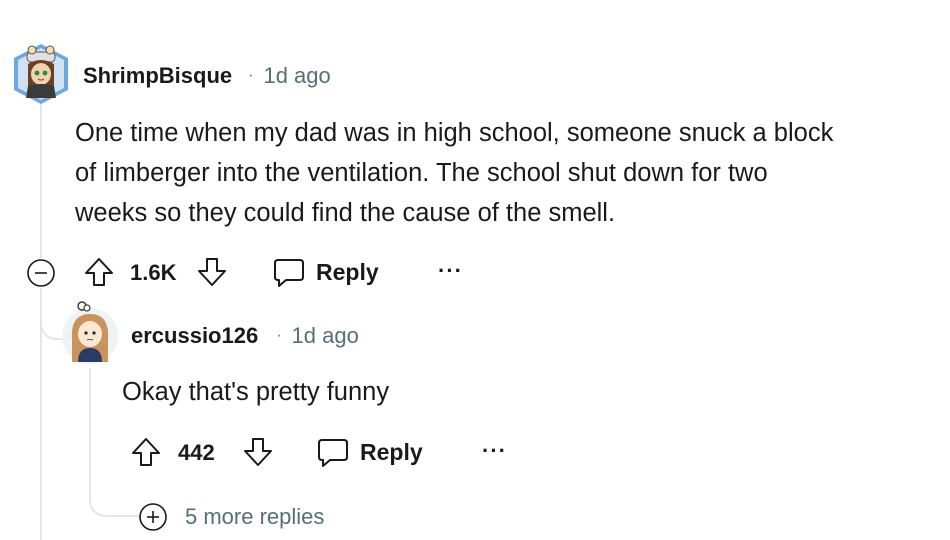  What do you see at coordinates (255, 516) in the screenshot?
I see `more-replies-label: 5 more replies` at bounding box center [255, 516].